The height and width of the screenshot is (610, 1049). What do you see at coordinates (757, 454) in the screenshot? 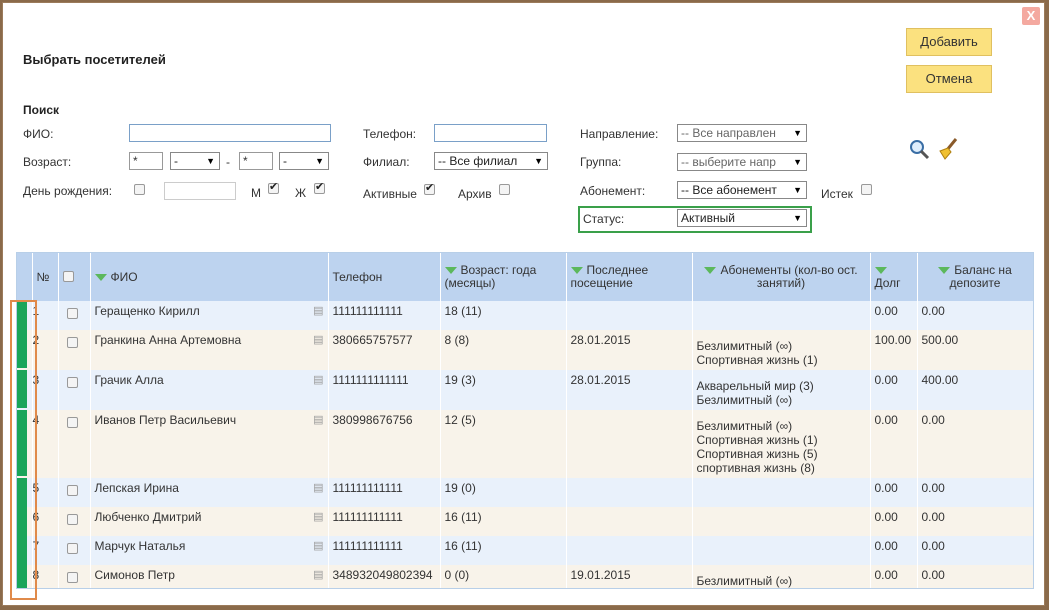
I see `subscription-item: Спортивная жизнь (5)` at bounding box center [757, 454].